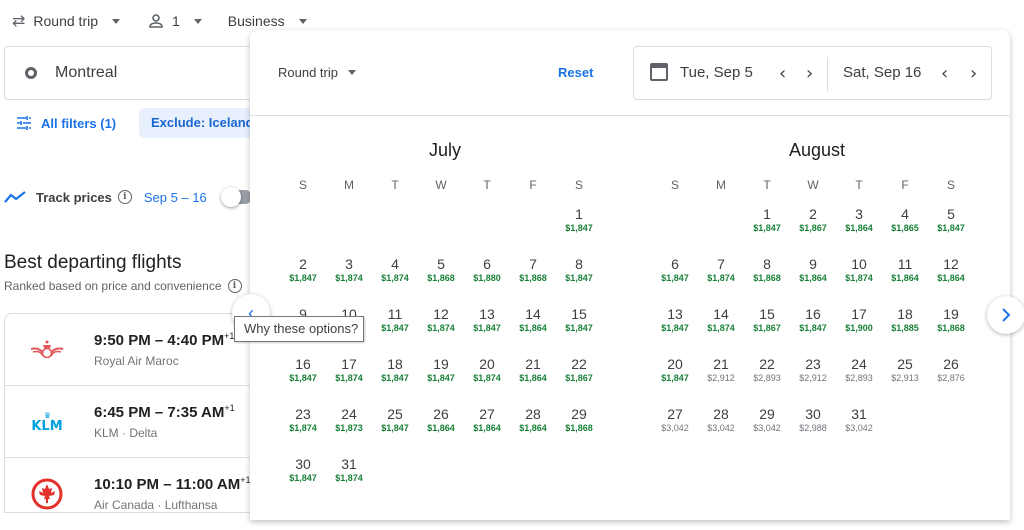  What do you see at coordinates (859, 429) in the screenshot?
I see `calendar-day: 31 $3,042` at bounding box center [859, 429].